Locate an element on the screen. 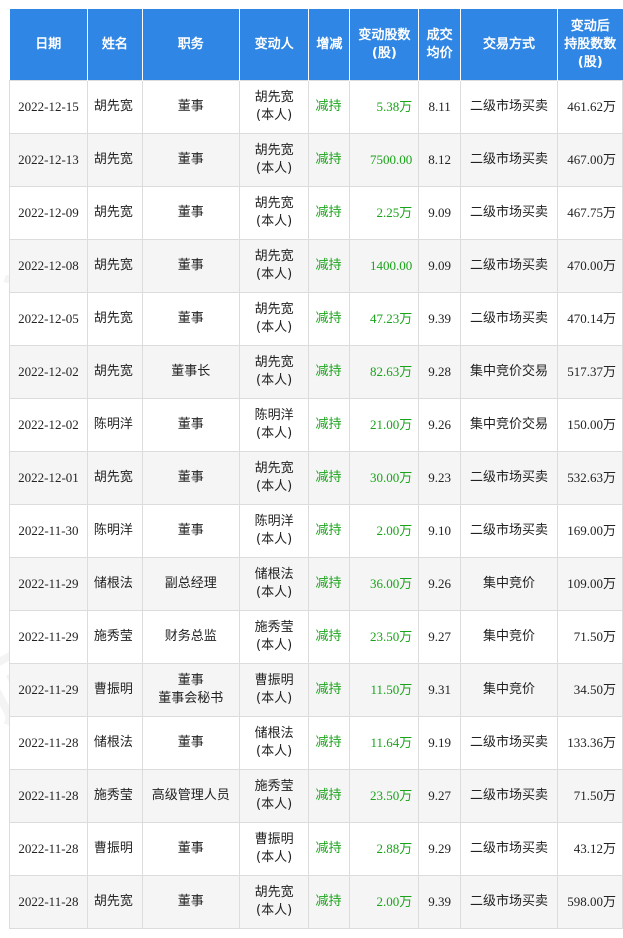 This screenshot has height=938, width=623. position-line: 董事长 is located at coordinates (191, 371).